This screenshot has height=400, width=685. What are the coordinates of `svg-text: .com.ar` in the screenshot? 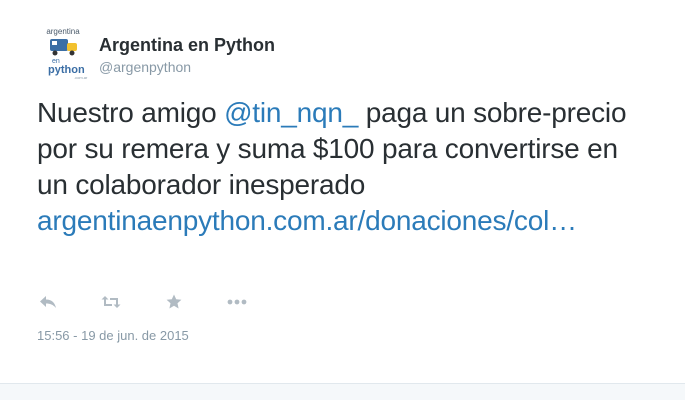 It's located at (81, 77).